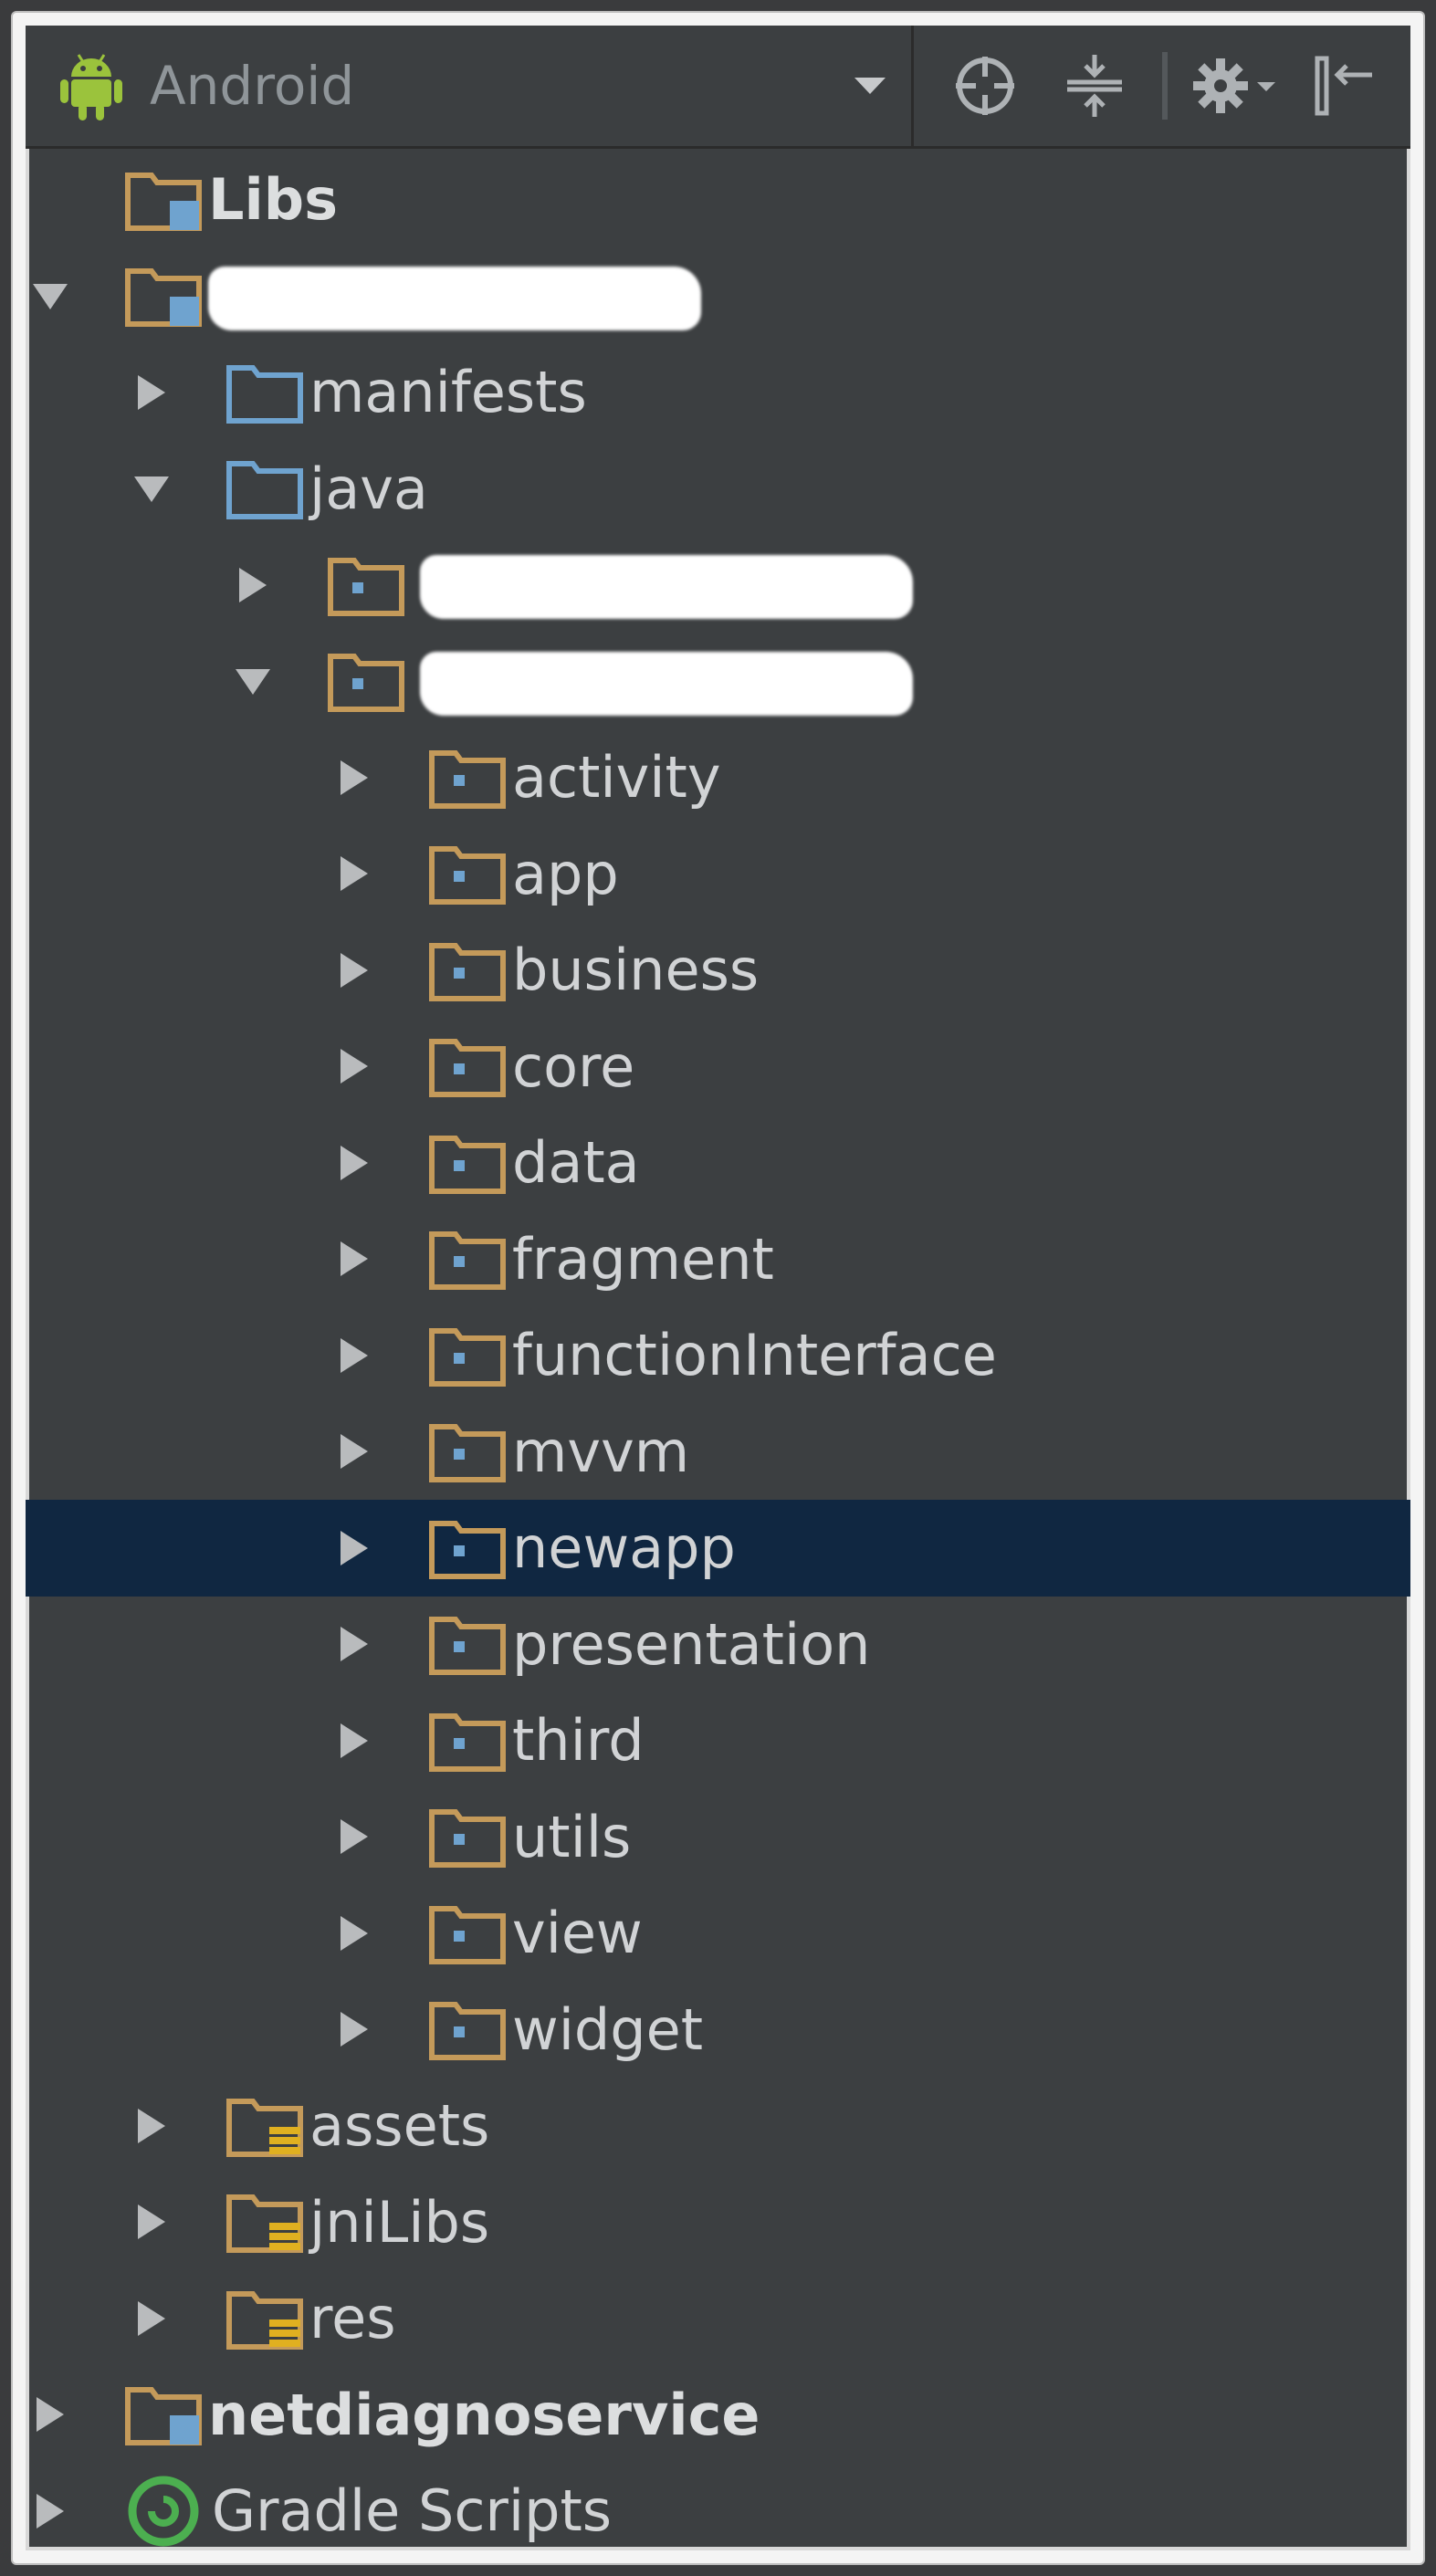 The height and width of the screenshot is (2576, 1436). Describe the element at coordinates (985, 86) in the screenshot. I see `scroll-from-source-button` at that location.